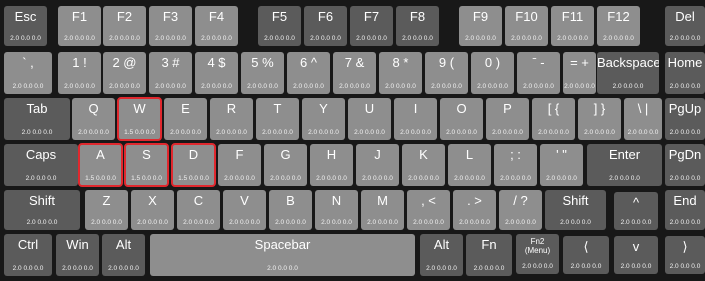  Describe the element at coordinates (575, 210) in the screenshot. I see `key-rshift: Shift 2.0 0.0 0.0` at that location.